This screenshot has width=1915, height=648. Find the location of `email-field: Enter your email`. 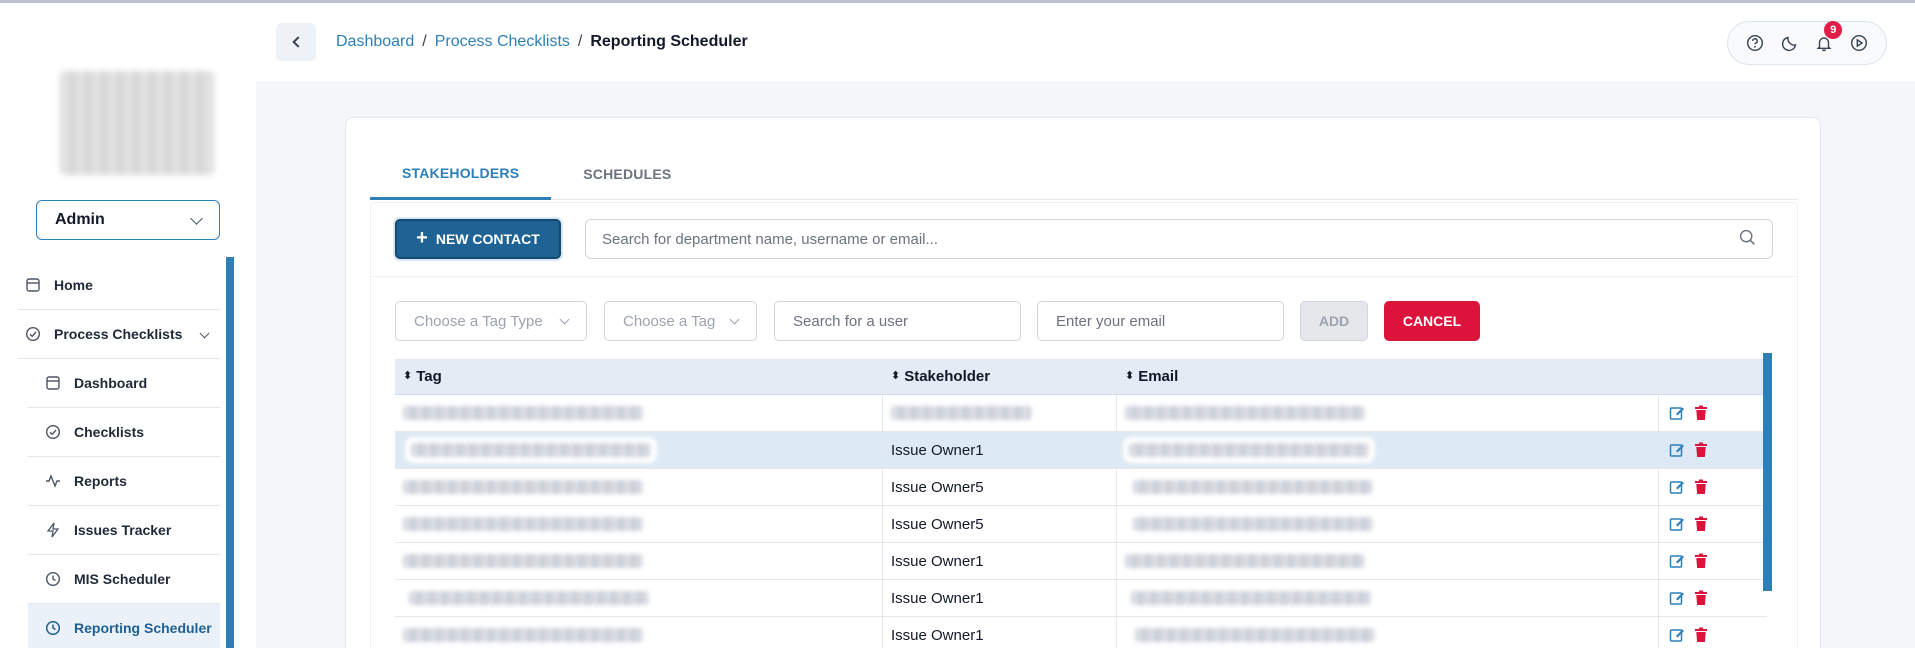

email-field: Enter your email is located at coordinates (1160, 321).